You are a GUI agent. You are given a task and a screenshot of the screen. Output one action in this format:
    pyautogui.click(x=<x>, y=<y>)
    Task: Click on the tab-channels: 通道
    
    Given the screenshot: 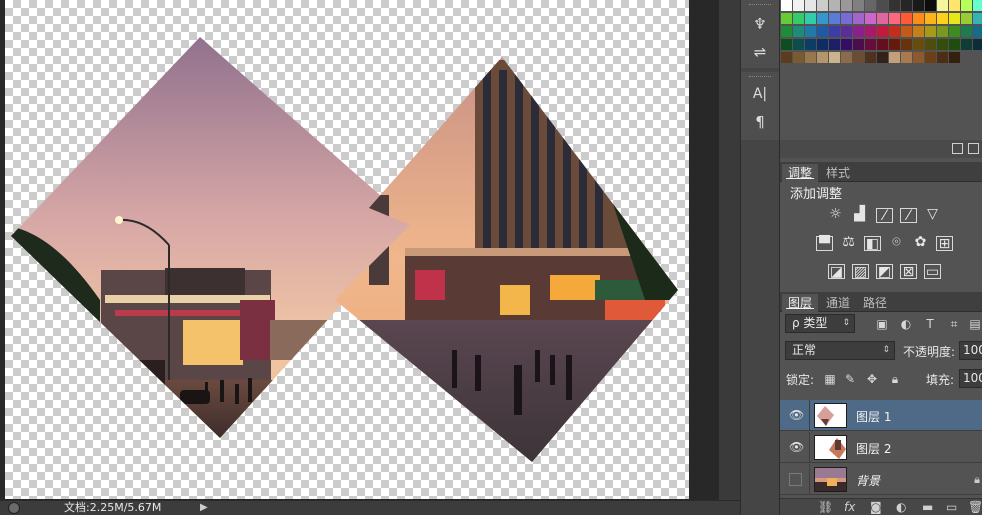 What is the action you would take?
    pyautogui.click(x=838, y=303)
    